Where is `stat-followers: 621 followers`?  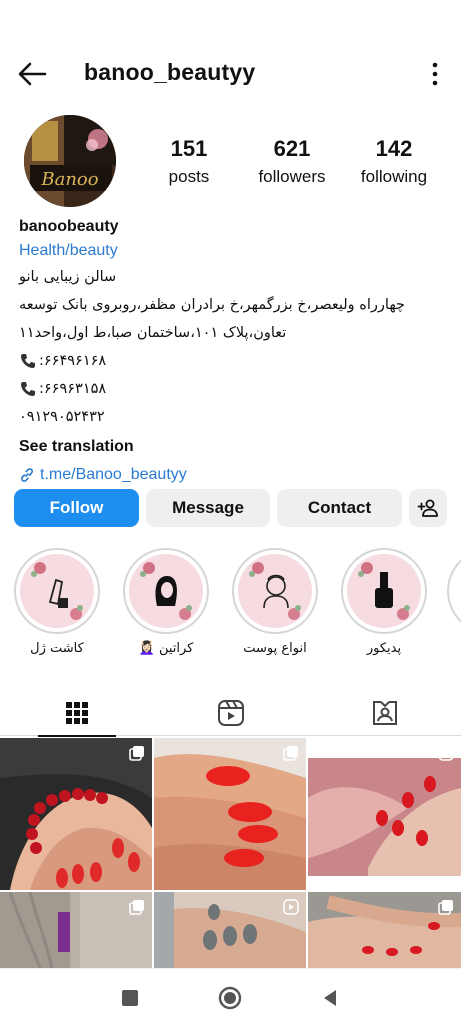 stat-followers: 621 followers is located at coordinates (292, 161).